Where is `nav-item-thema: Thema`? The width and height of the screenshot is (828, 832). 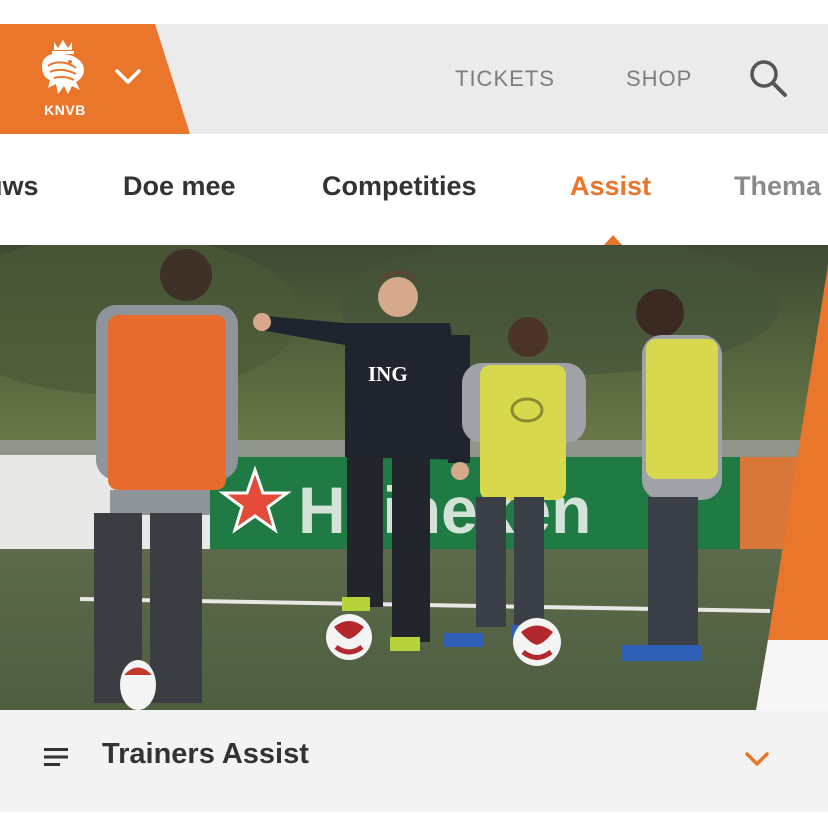
nav-item-thema: Thema is located at coordinates (777, 186).